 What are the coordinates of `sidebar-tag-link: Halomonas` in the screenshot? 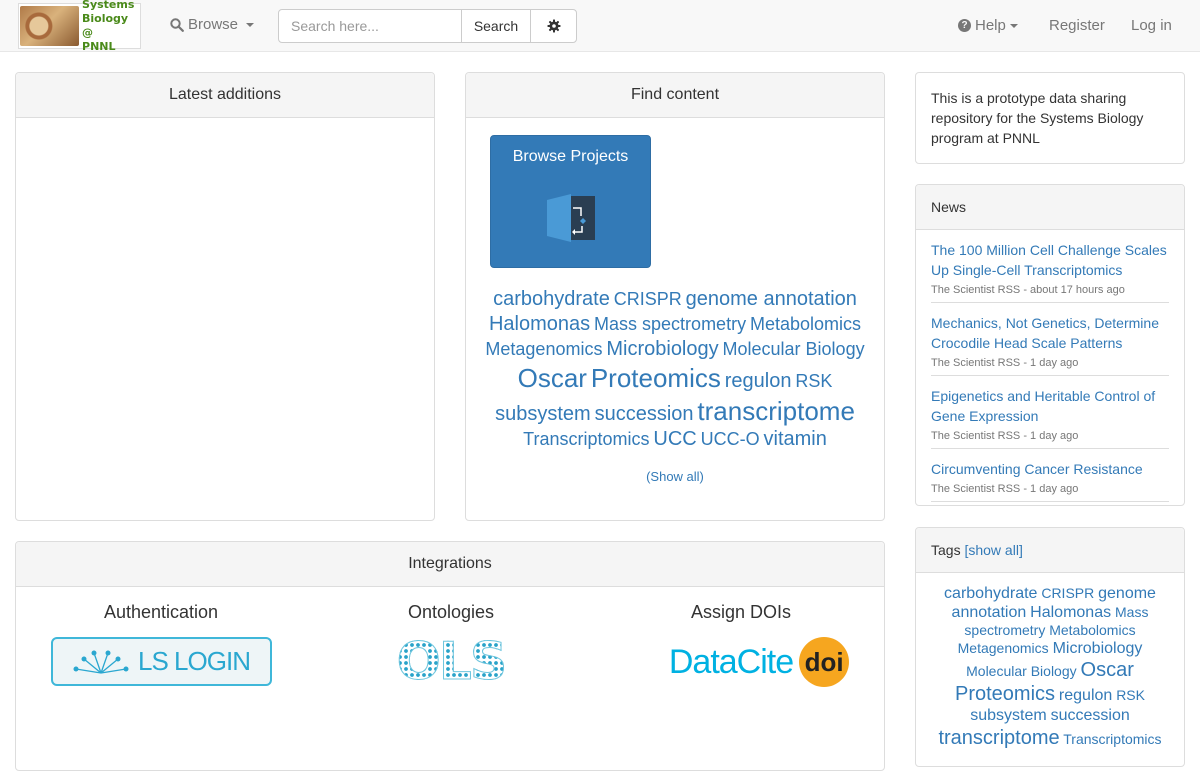 It's located at (1070, 612).